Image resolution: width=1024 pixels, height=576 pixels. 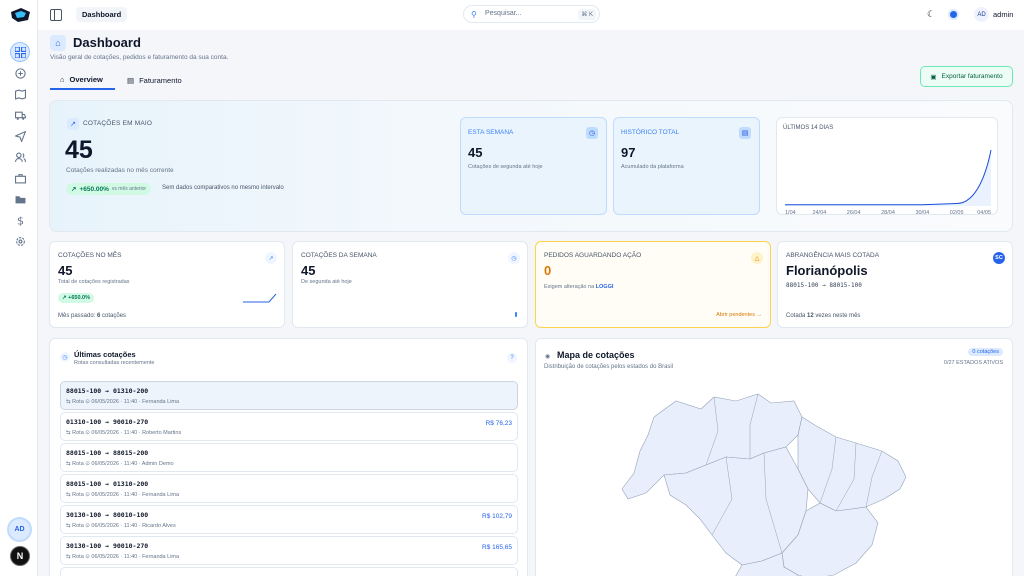 What do you see at coordinates (20, 73) in the screenshot?
I see `nav-quotes-icon` at bounding box center [20, 73].